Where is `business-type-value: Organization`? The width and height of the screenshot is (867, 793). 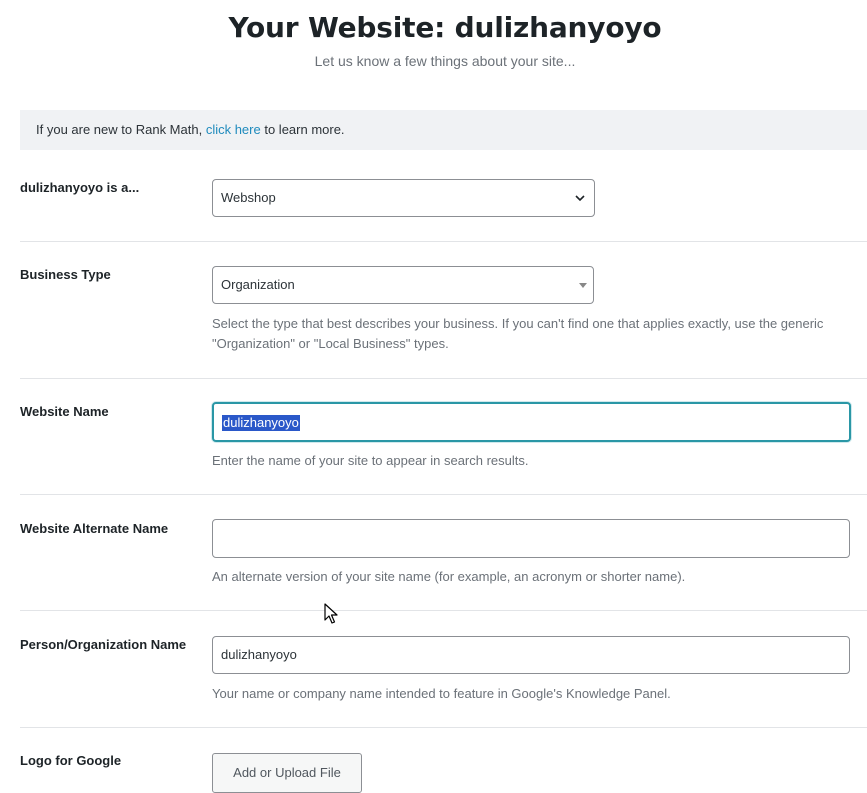
business-type-value: Organization is located at coordinates (258, 284).